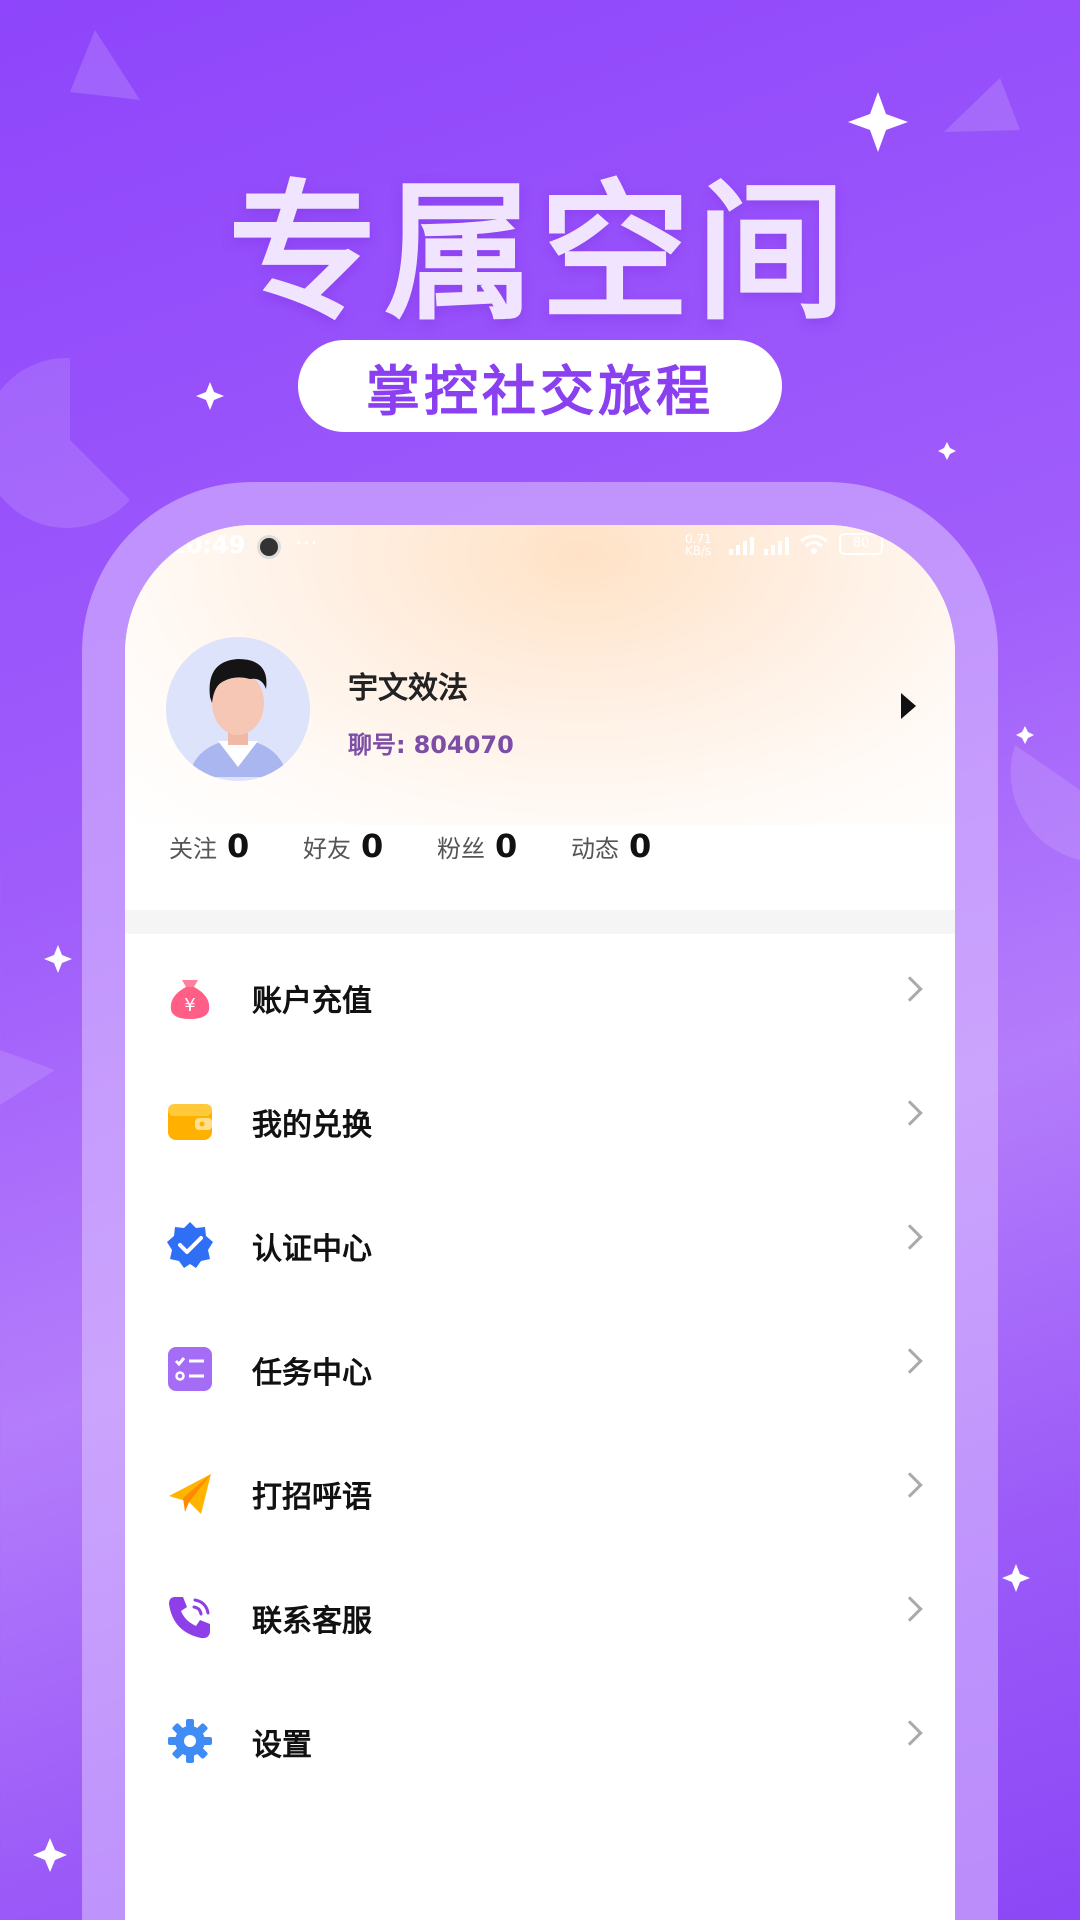  I want to click on avatar-person-icon, so click(238, 709).